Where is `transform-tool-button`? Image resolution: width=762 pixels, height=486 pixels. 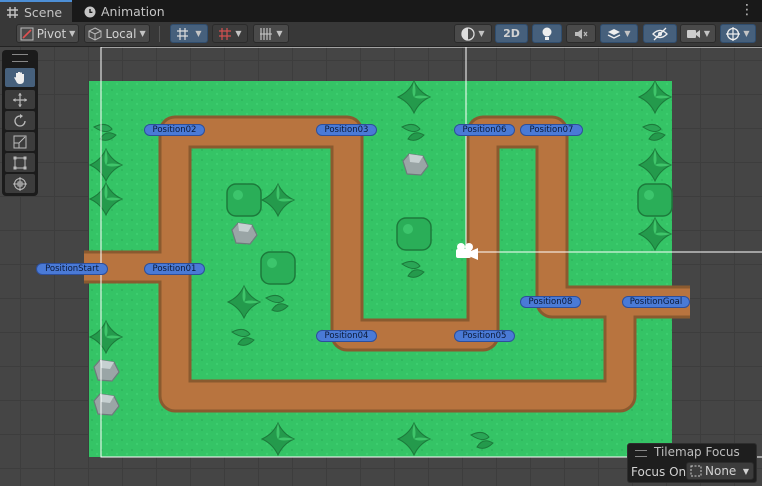
transform-tool-button is located at coordinates (20, 183).